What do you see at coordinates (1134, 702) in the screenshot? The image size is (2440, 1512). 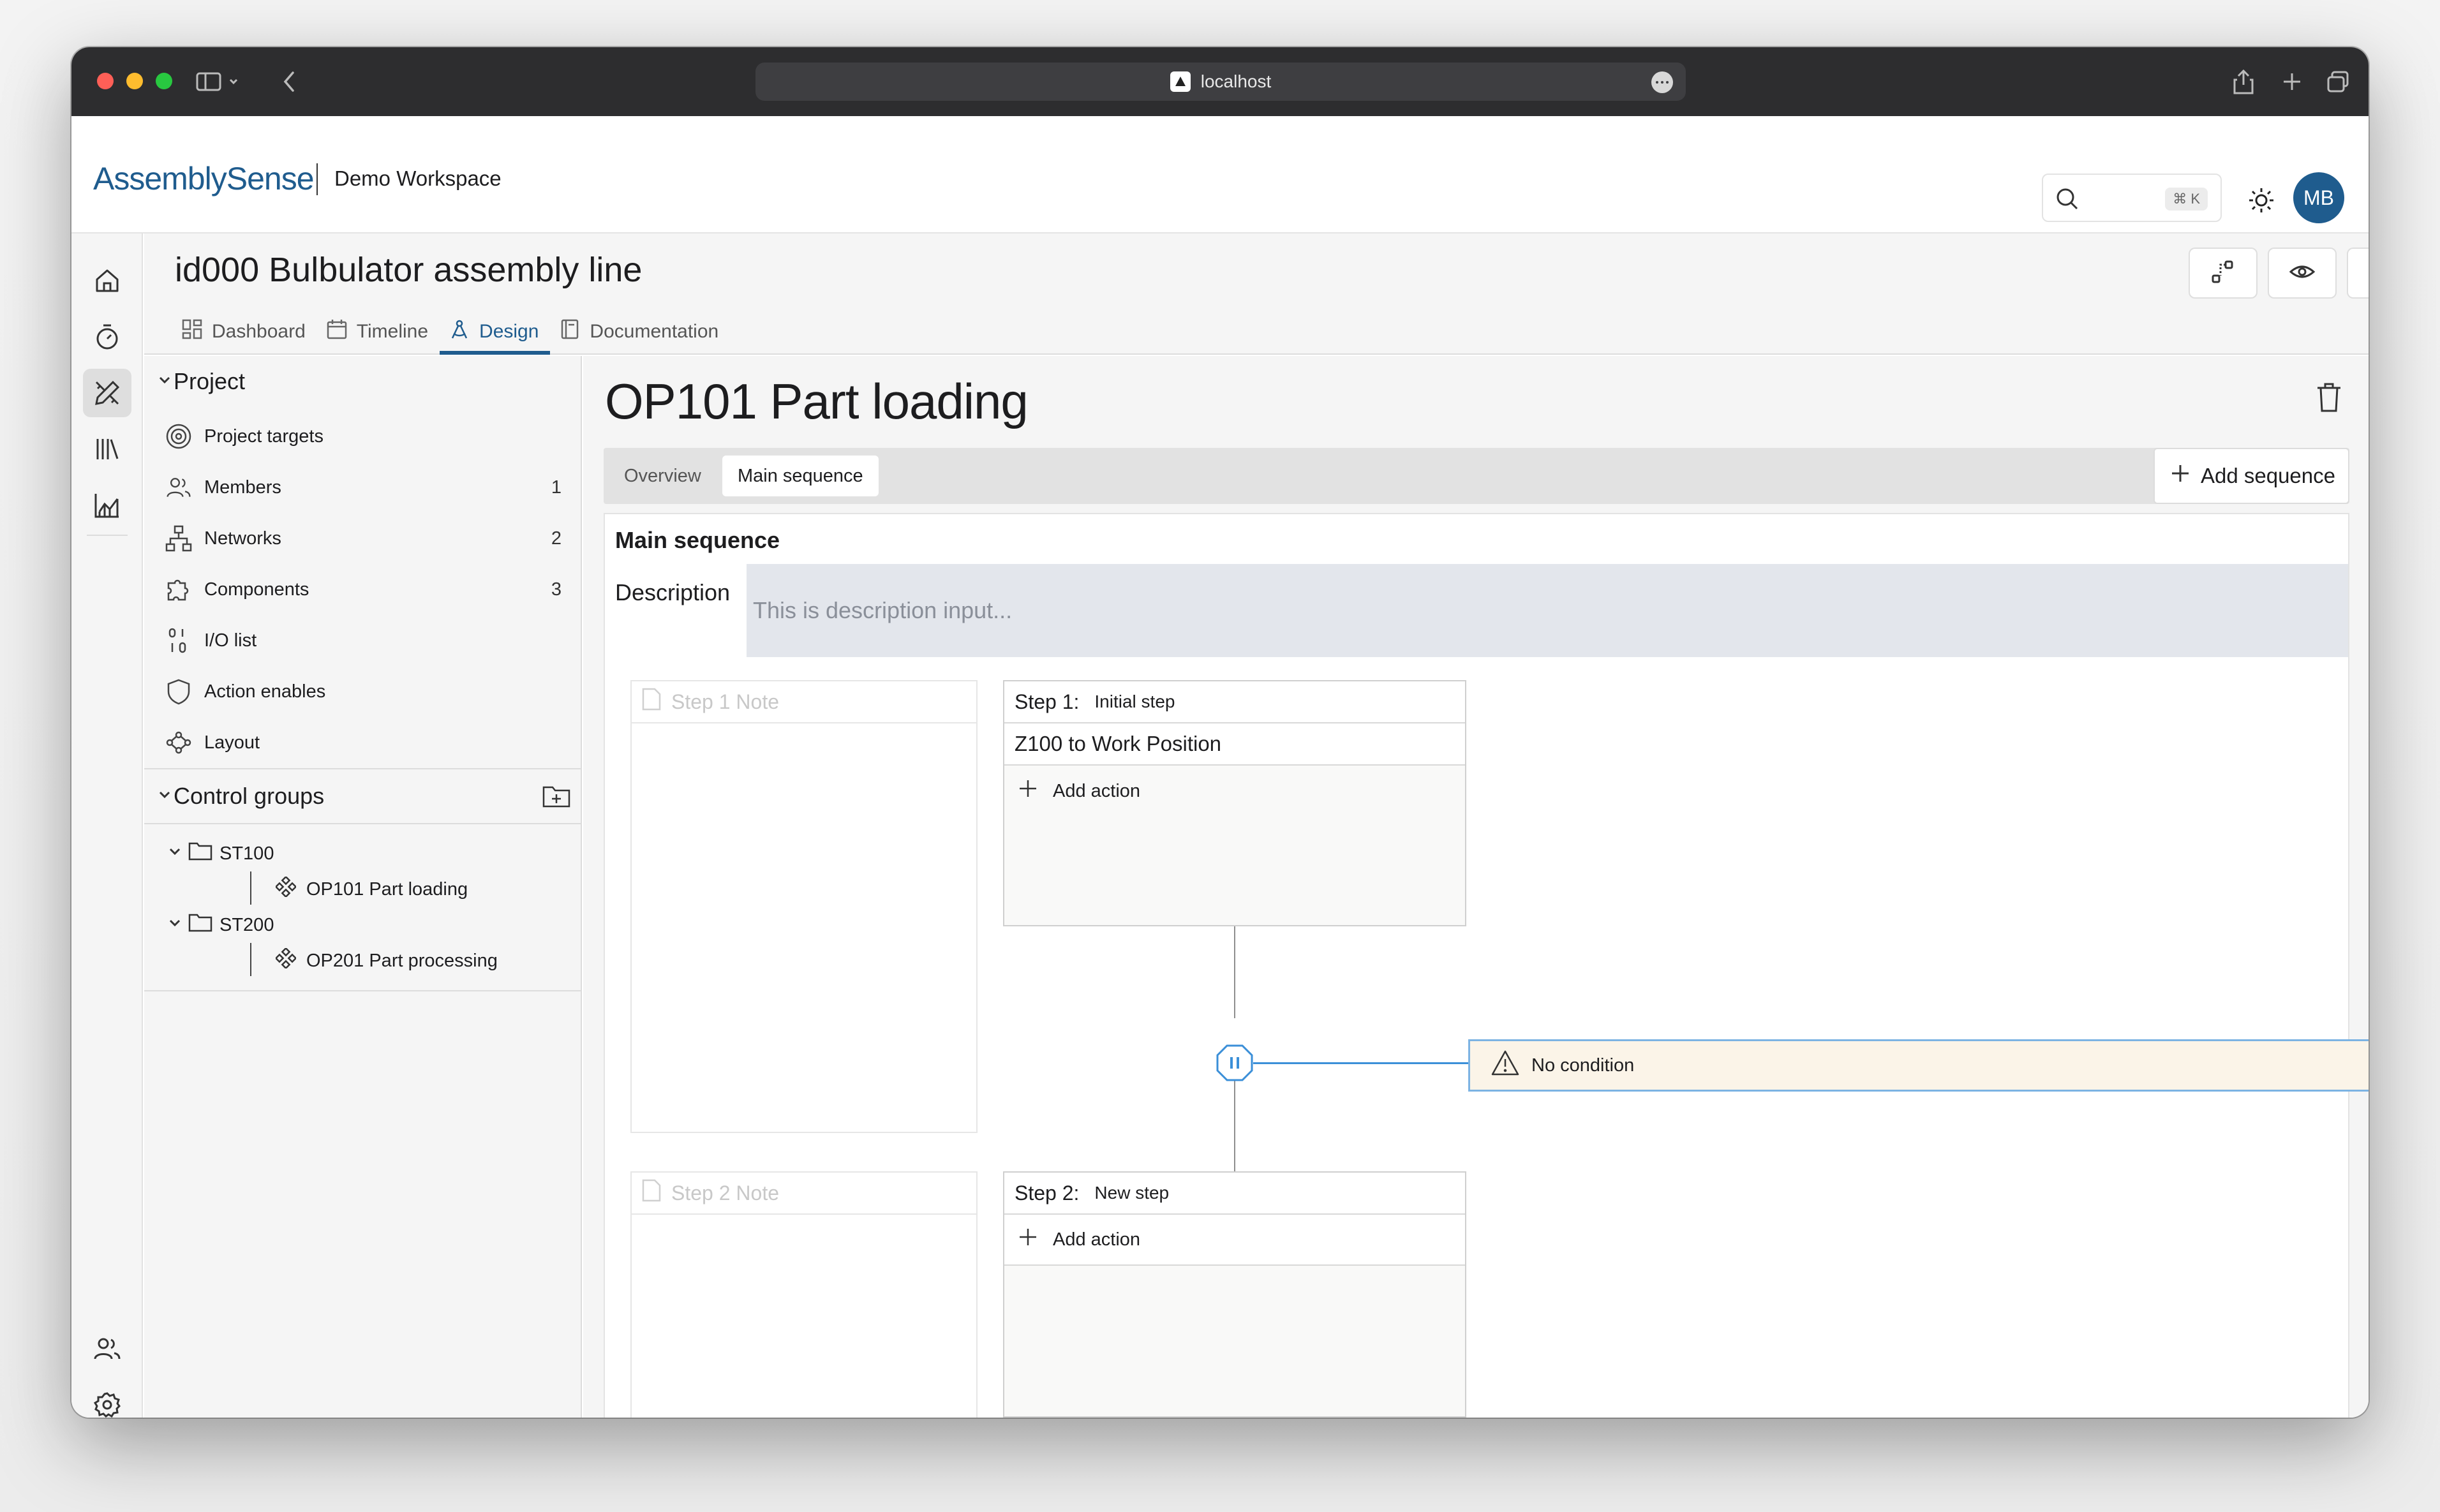 I see `step-name: Initial step` at bounding box center [1134, 702].